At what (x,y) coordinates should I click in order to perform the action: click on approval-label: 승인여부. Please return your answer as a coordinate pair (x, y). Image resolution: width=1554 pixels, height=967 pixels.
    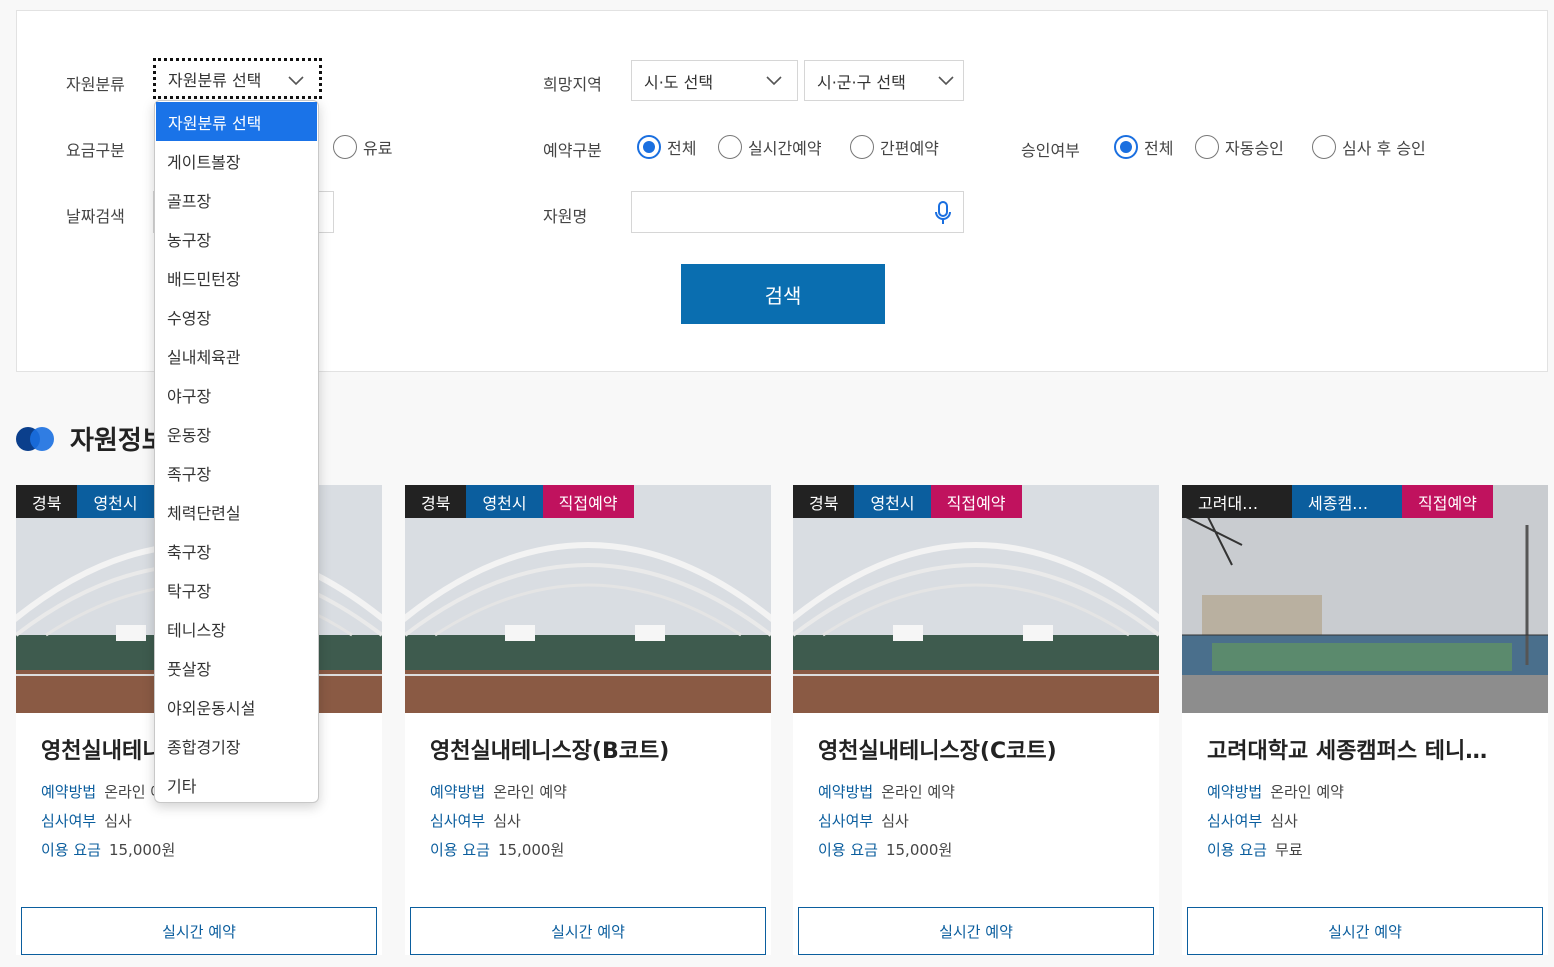
    Looking at the image, I should click on (1050, 150).